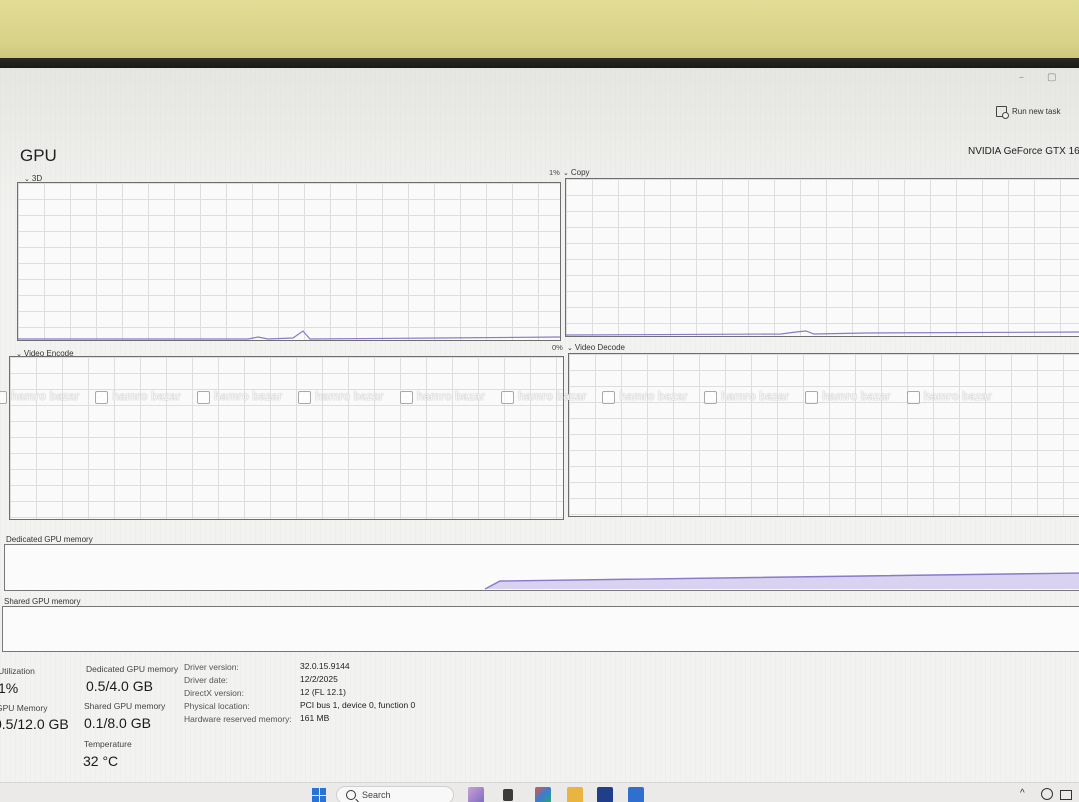  What do you see at coordinates (1066, 795) in the screenshot?
I see `volume-icon` at bounding box center [1066, 795].